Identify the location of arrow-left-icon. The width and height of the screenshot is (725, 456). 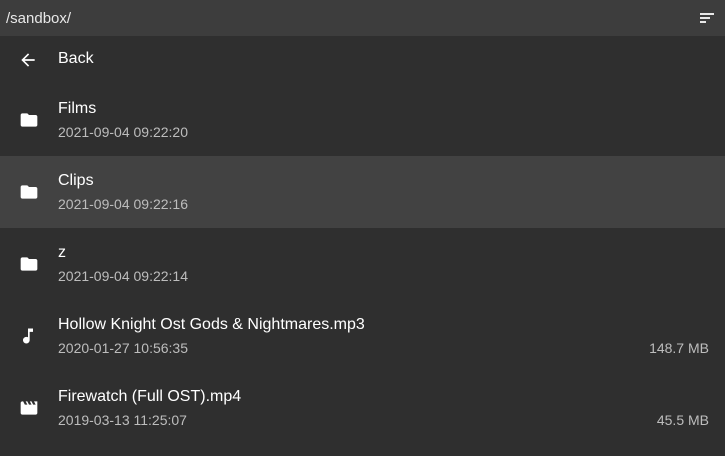
(28, 60).